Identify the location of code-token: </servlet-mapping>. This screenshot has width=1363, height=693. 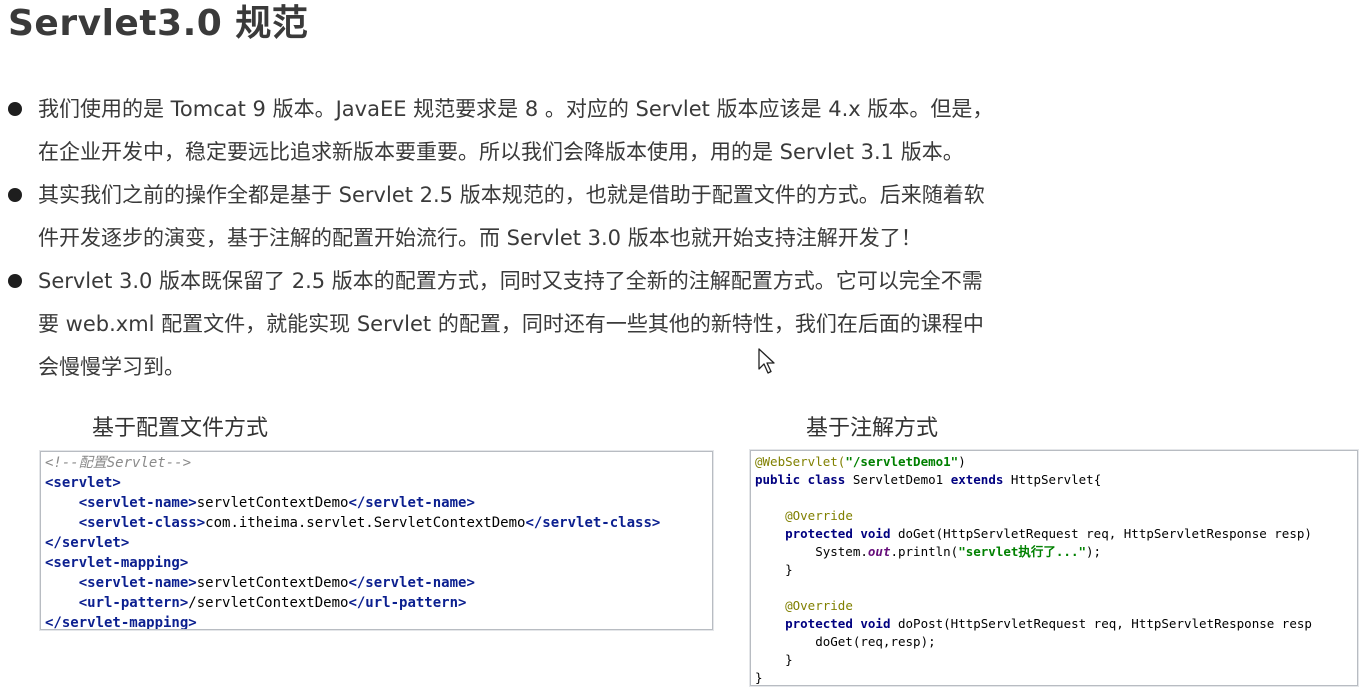
(121, 622).